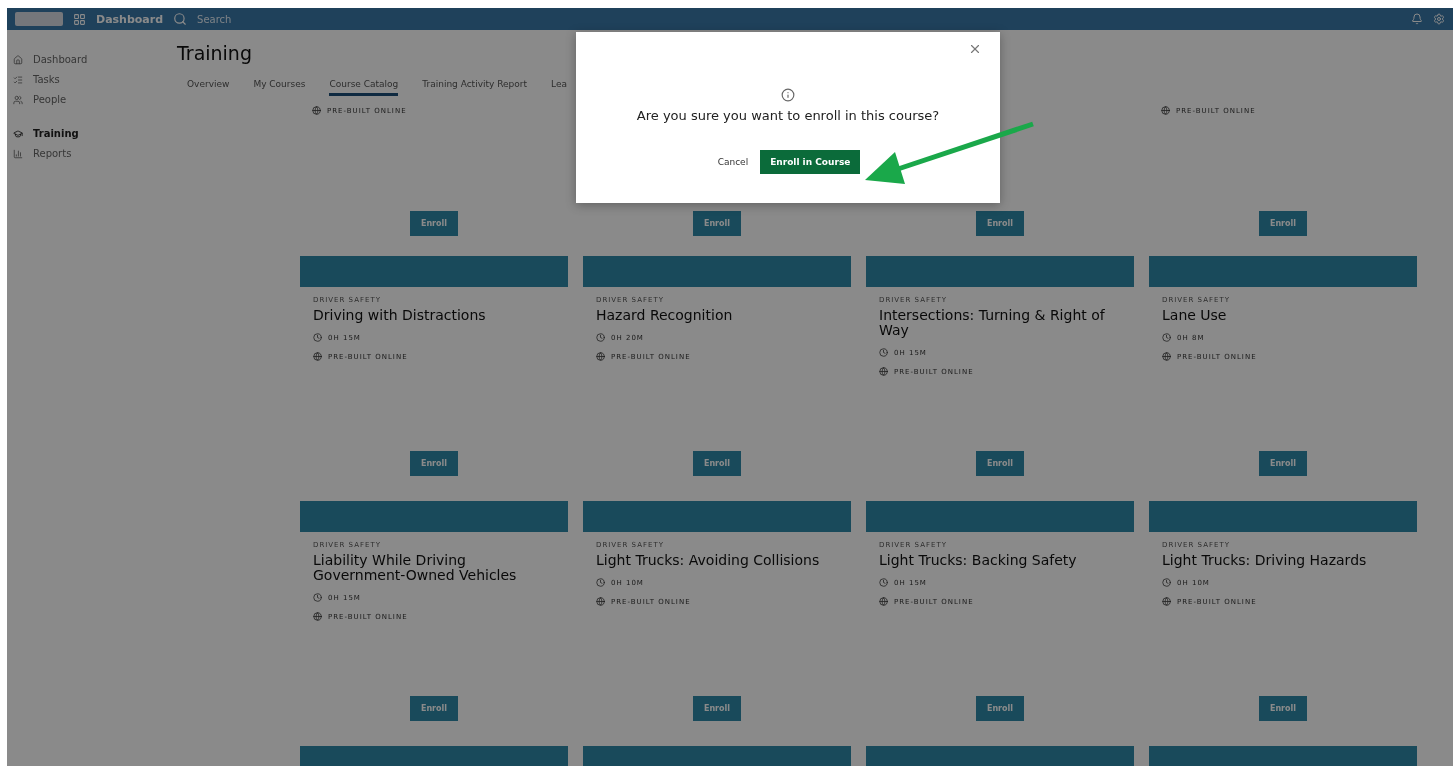  What do you see at coordinates (39, 19) in the screenshot?
I see `logo` at bounding box center [39, 19].